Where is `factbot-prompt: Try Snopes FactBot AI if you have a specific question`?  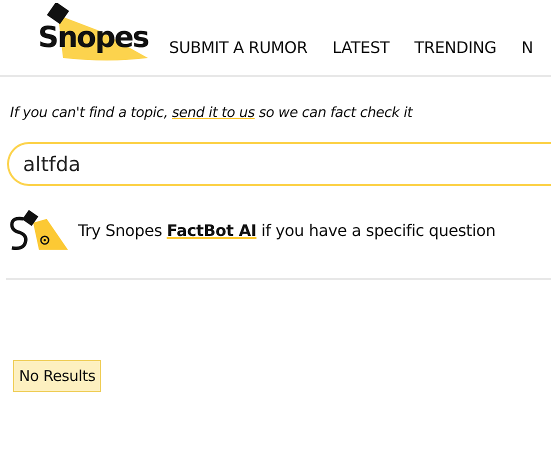 factbot-prompt: Try Snopes FactBot AI if you have a specific question is located at coordinates (287, 230).